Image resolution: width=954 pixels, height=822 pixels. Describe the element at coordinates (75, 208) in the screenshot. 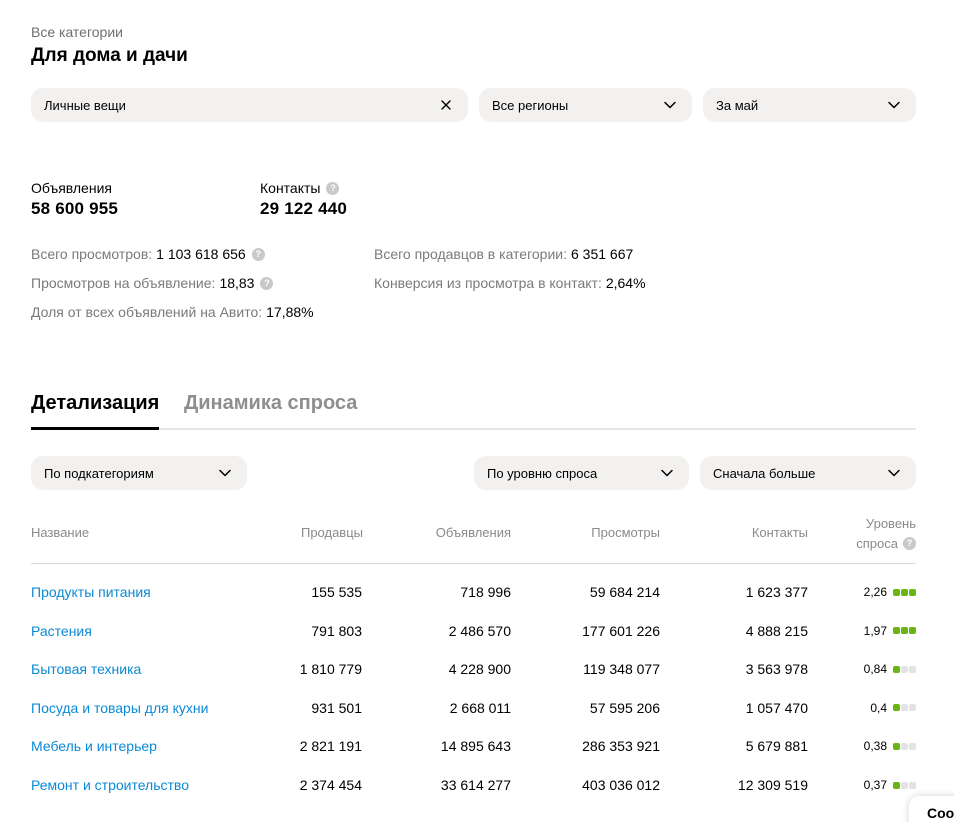

I see `ads-metric-value: 58 600 955` at that location.